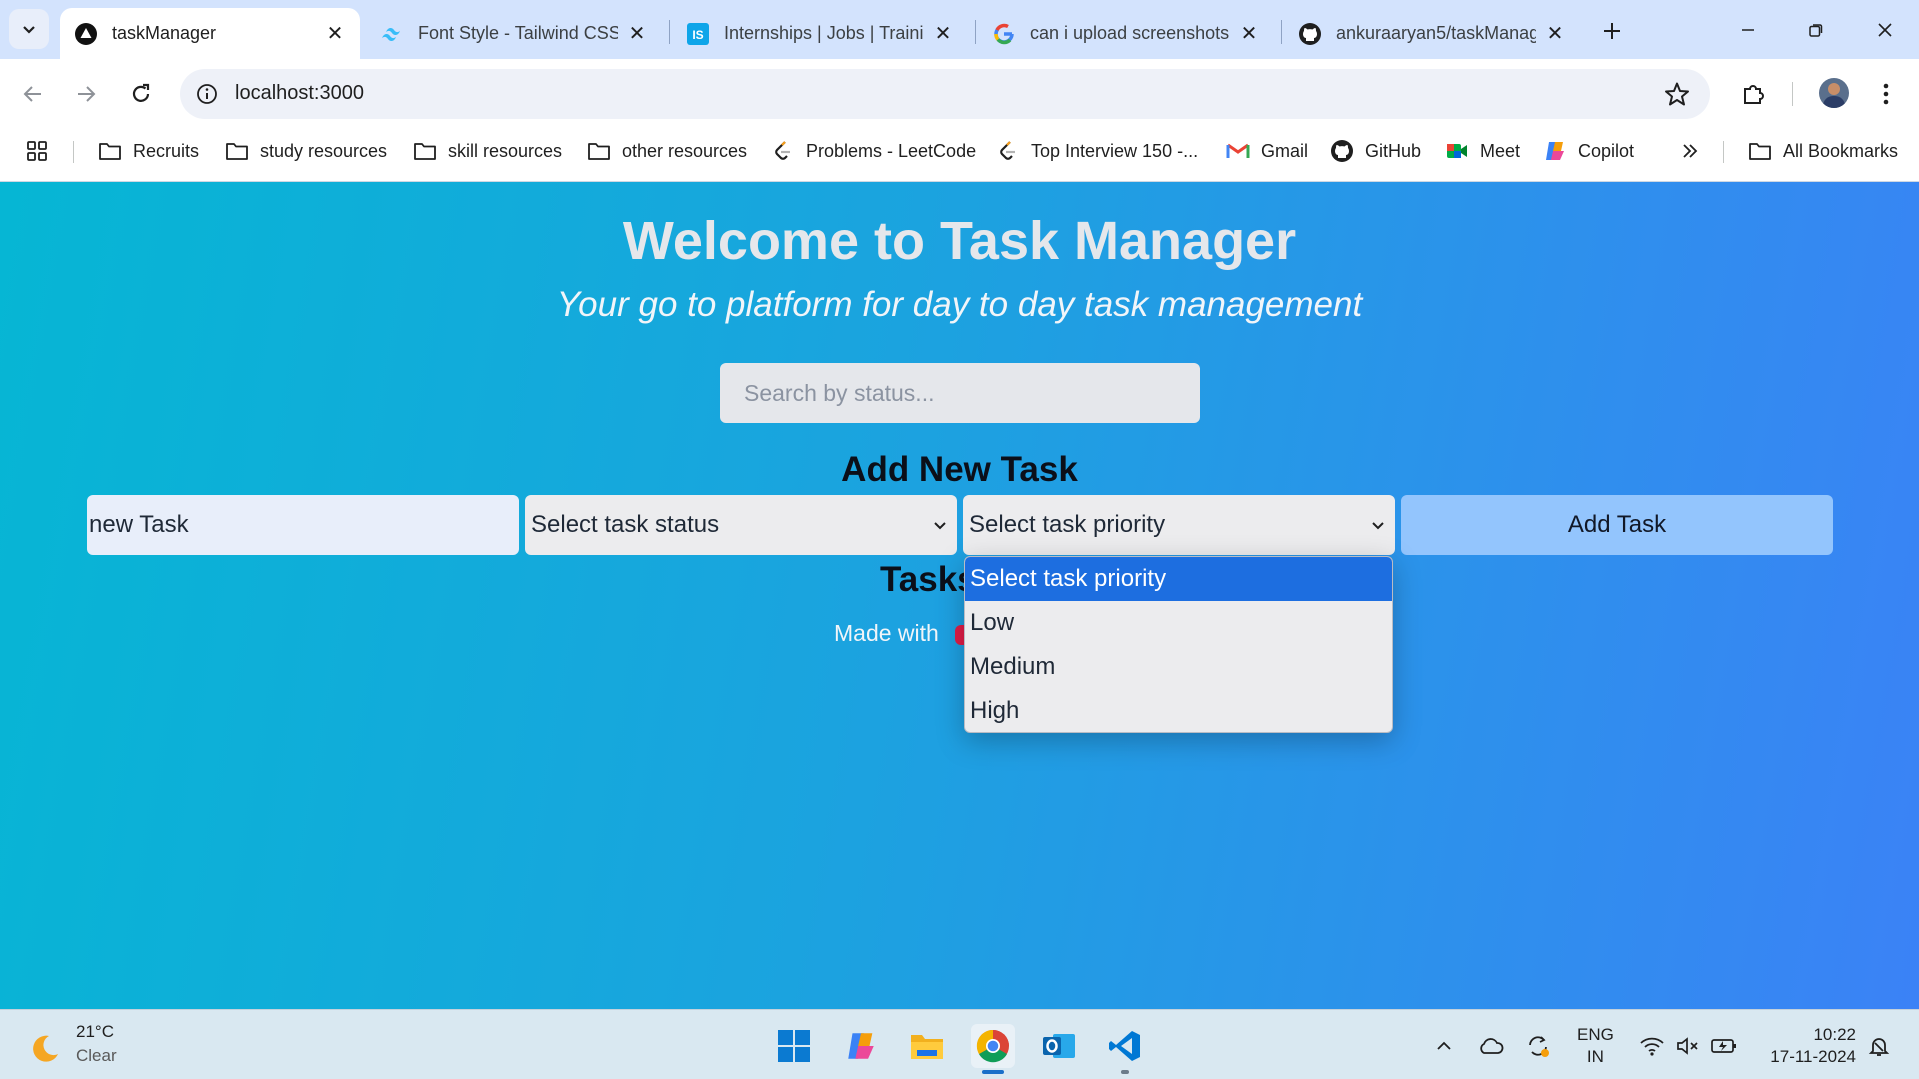 The height and width of the screenshot is (1079, 1919). Describe the element at coordinates (1595, 1046) in the screenshot. I see `language-indicator: ENG IN` at that location.